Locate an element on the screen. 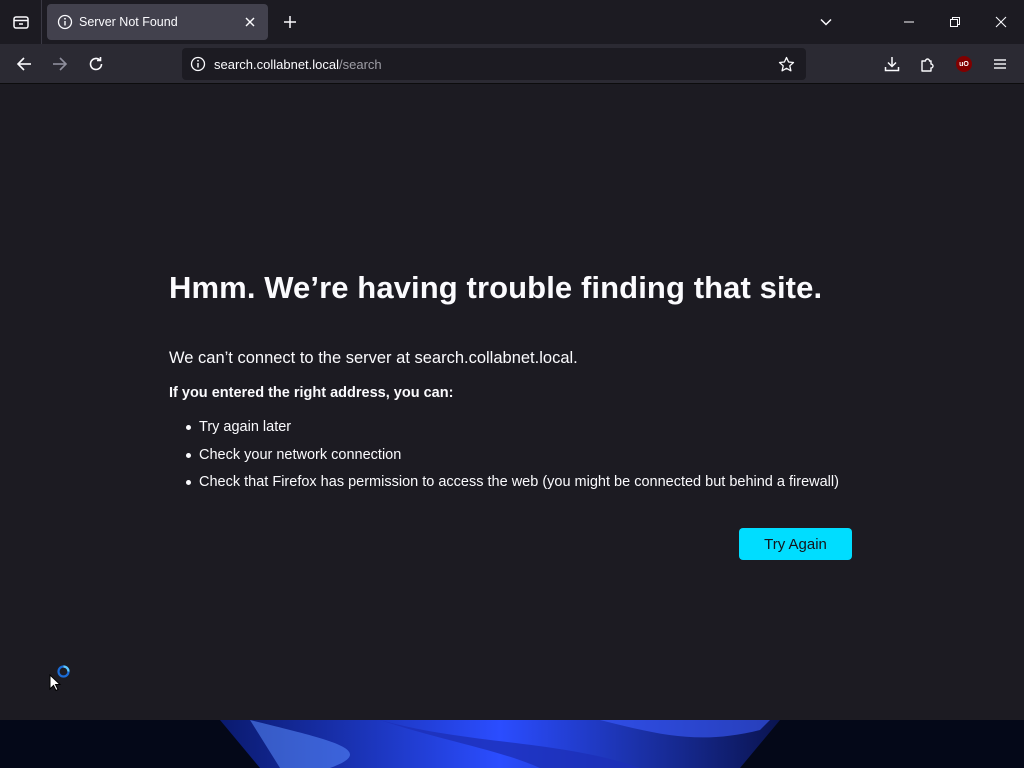  bookmark-button is located at coordinates (786, 64).